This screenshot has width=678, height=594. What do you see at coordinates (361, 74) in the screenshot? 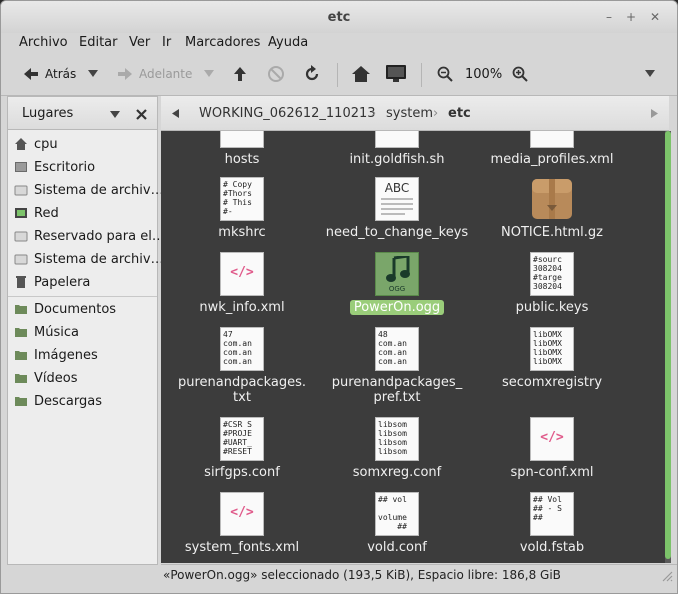
I see `home-button` at bounding box center [361, 74].